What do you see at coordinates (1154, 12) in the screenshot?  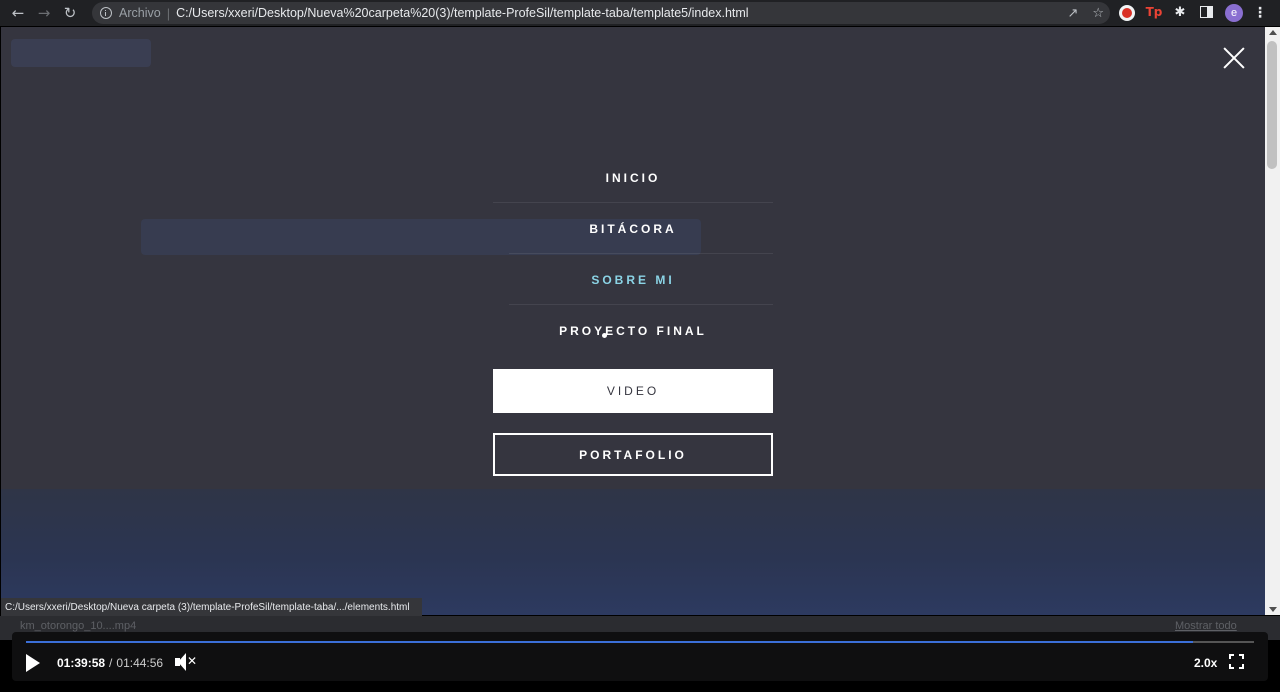 I see `extension-tp-icon: Tp` at bounding box center [1154, 12].